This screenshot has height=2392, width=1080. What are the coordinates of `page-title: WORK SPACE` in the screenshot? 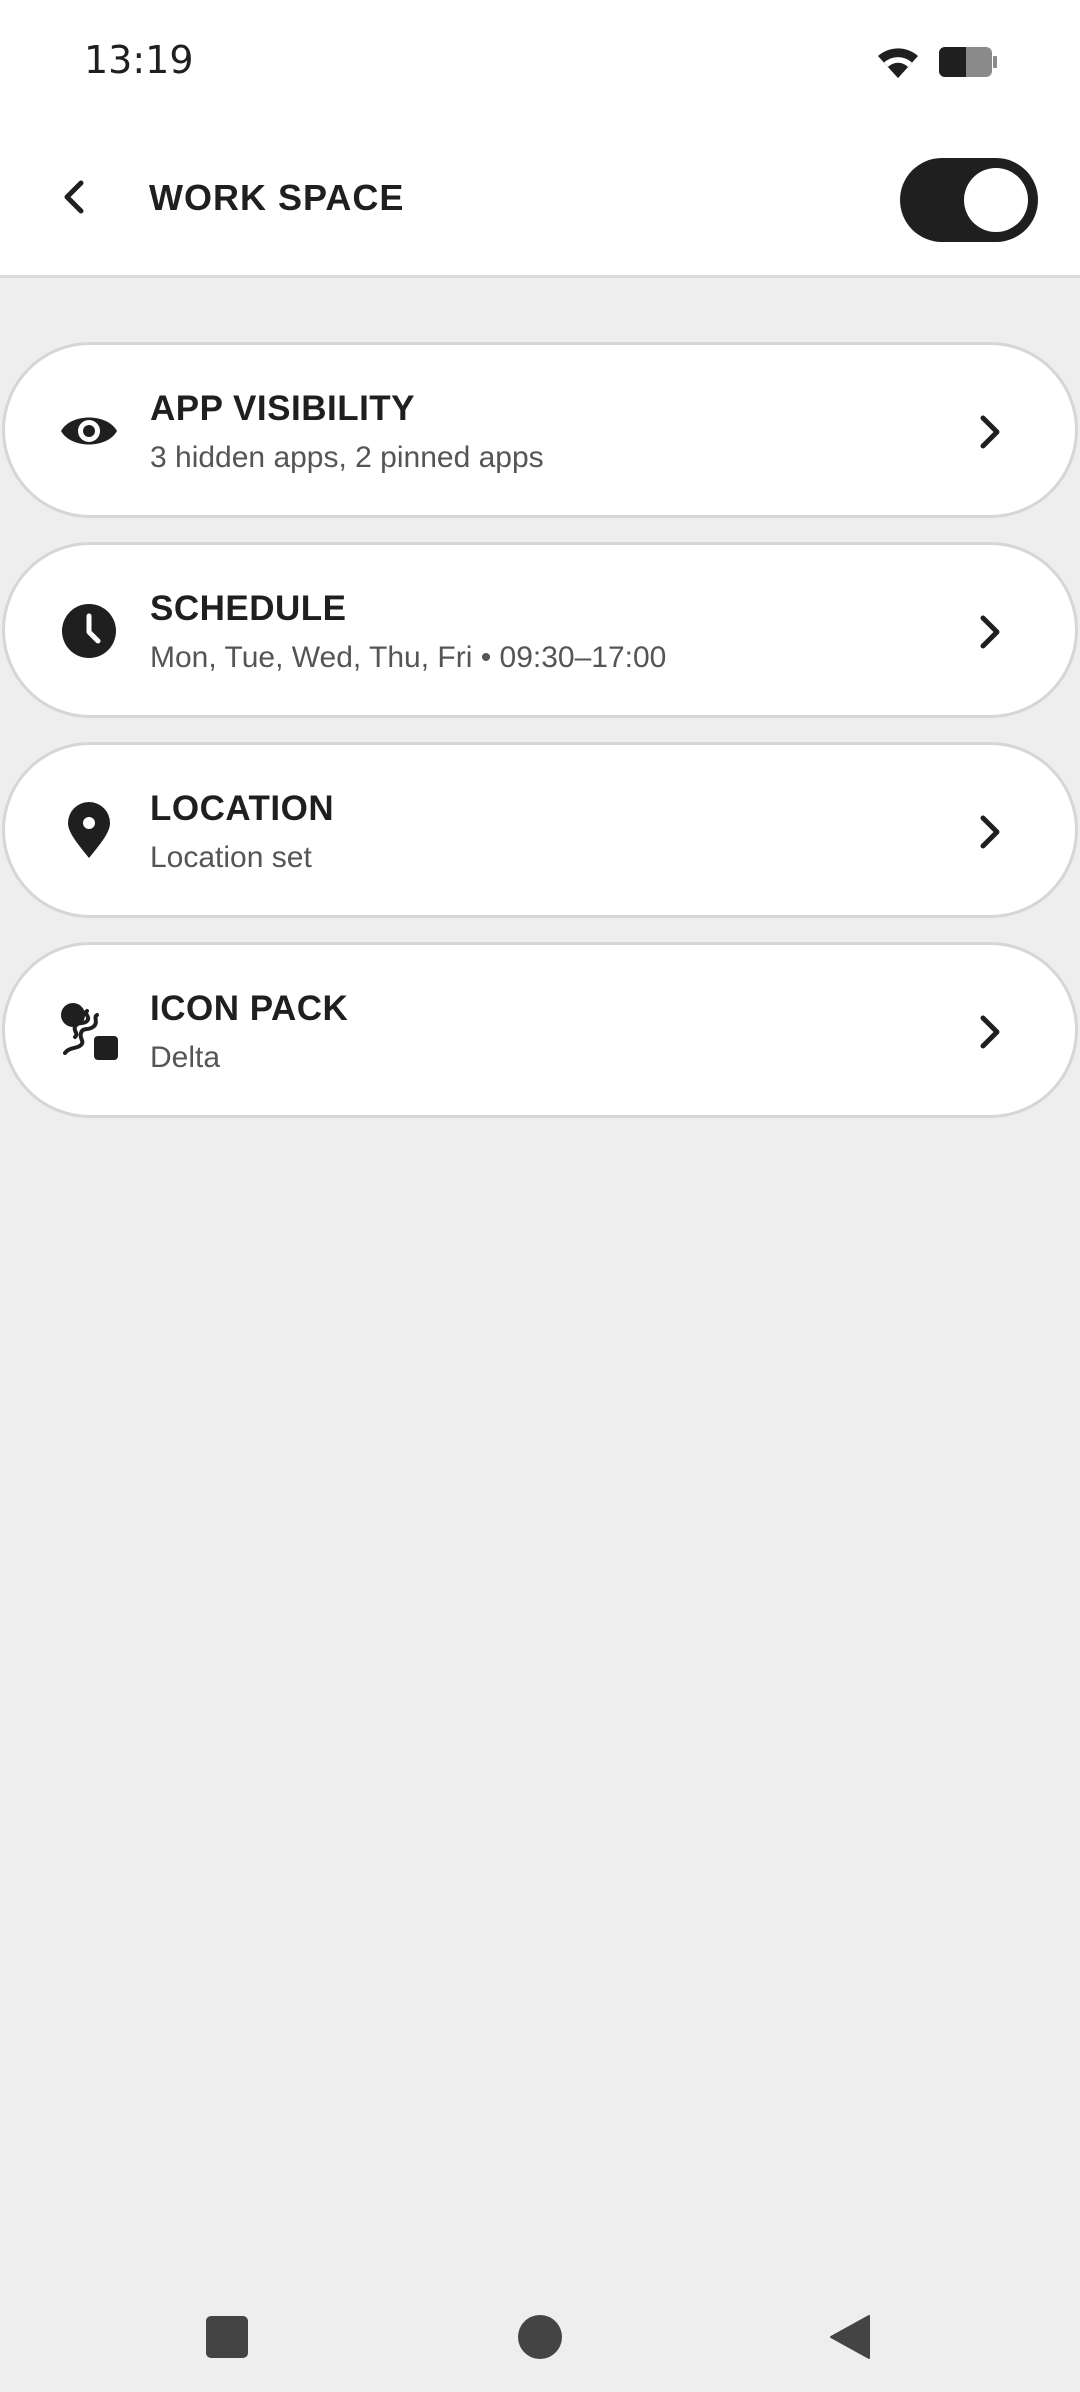 It's located at (277, 197).